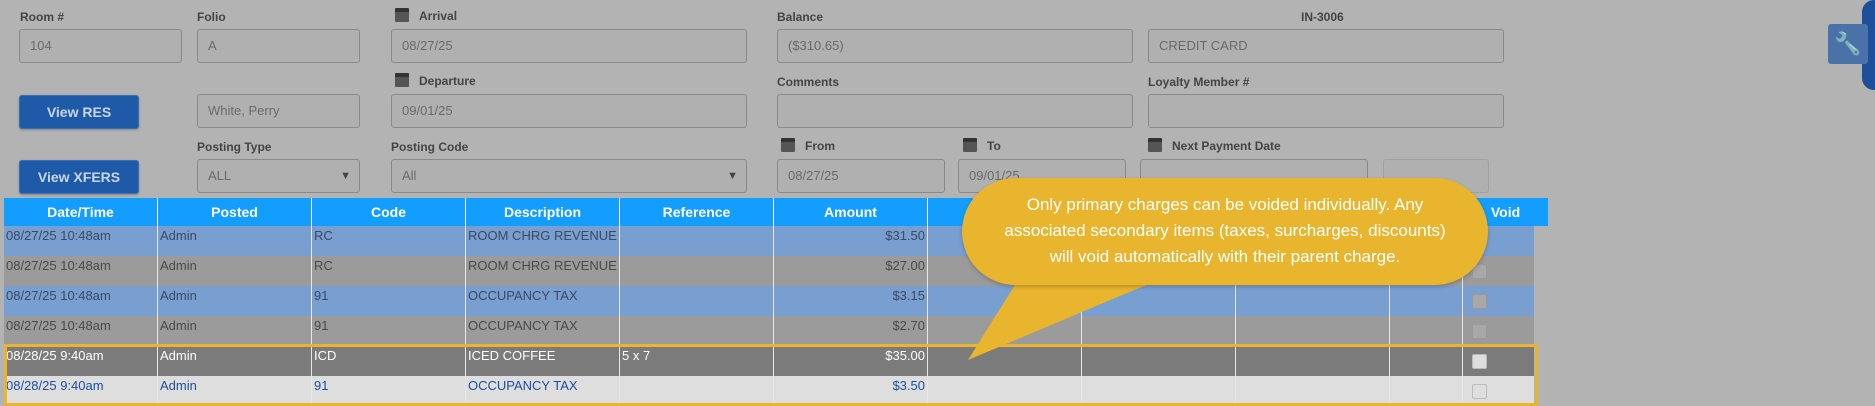 The image size is (1875, 406). I want to click on next-payment-label: Next Payment Date, so click(1226, 146).